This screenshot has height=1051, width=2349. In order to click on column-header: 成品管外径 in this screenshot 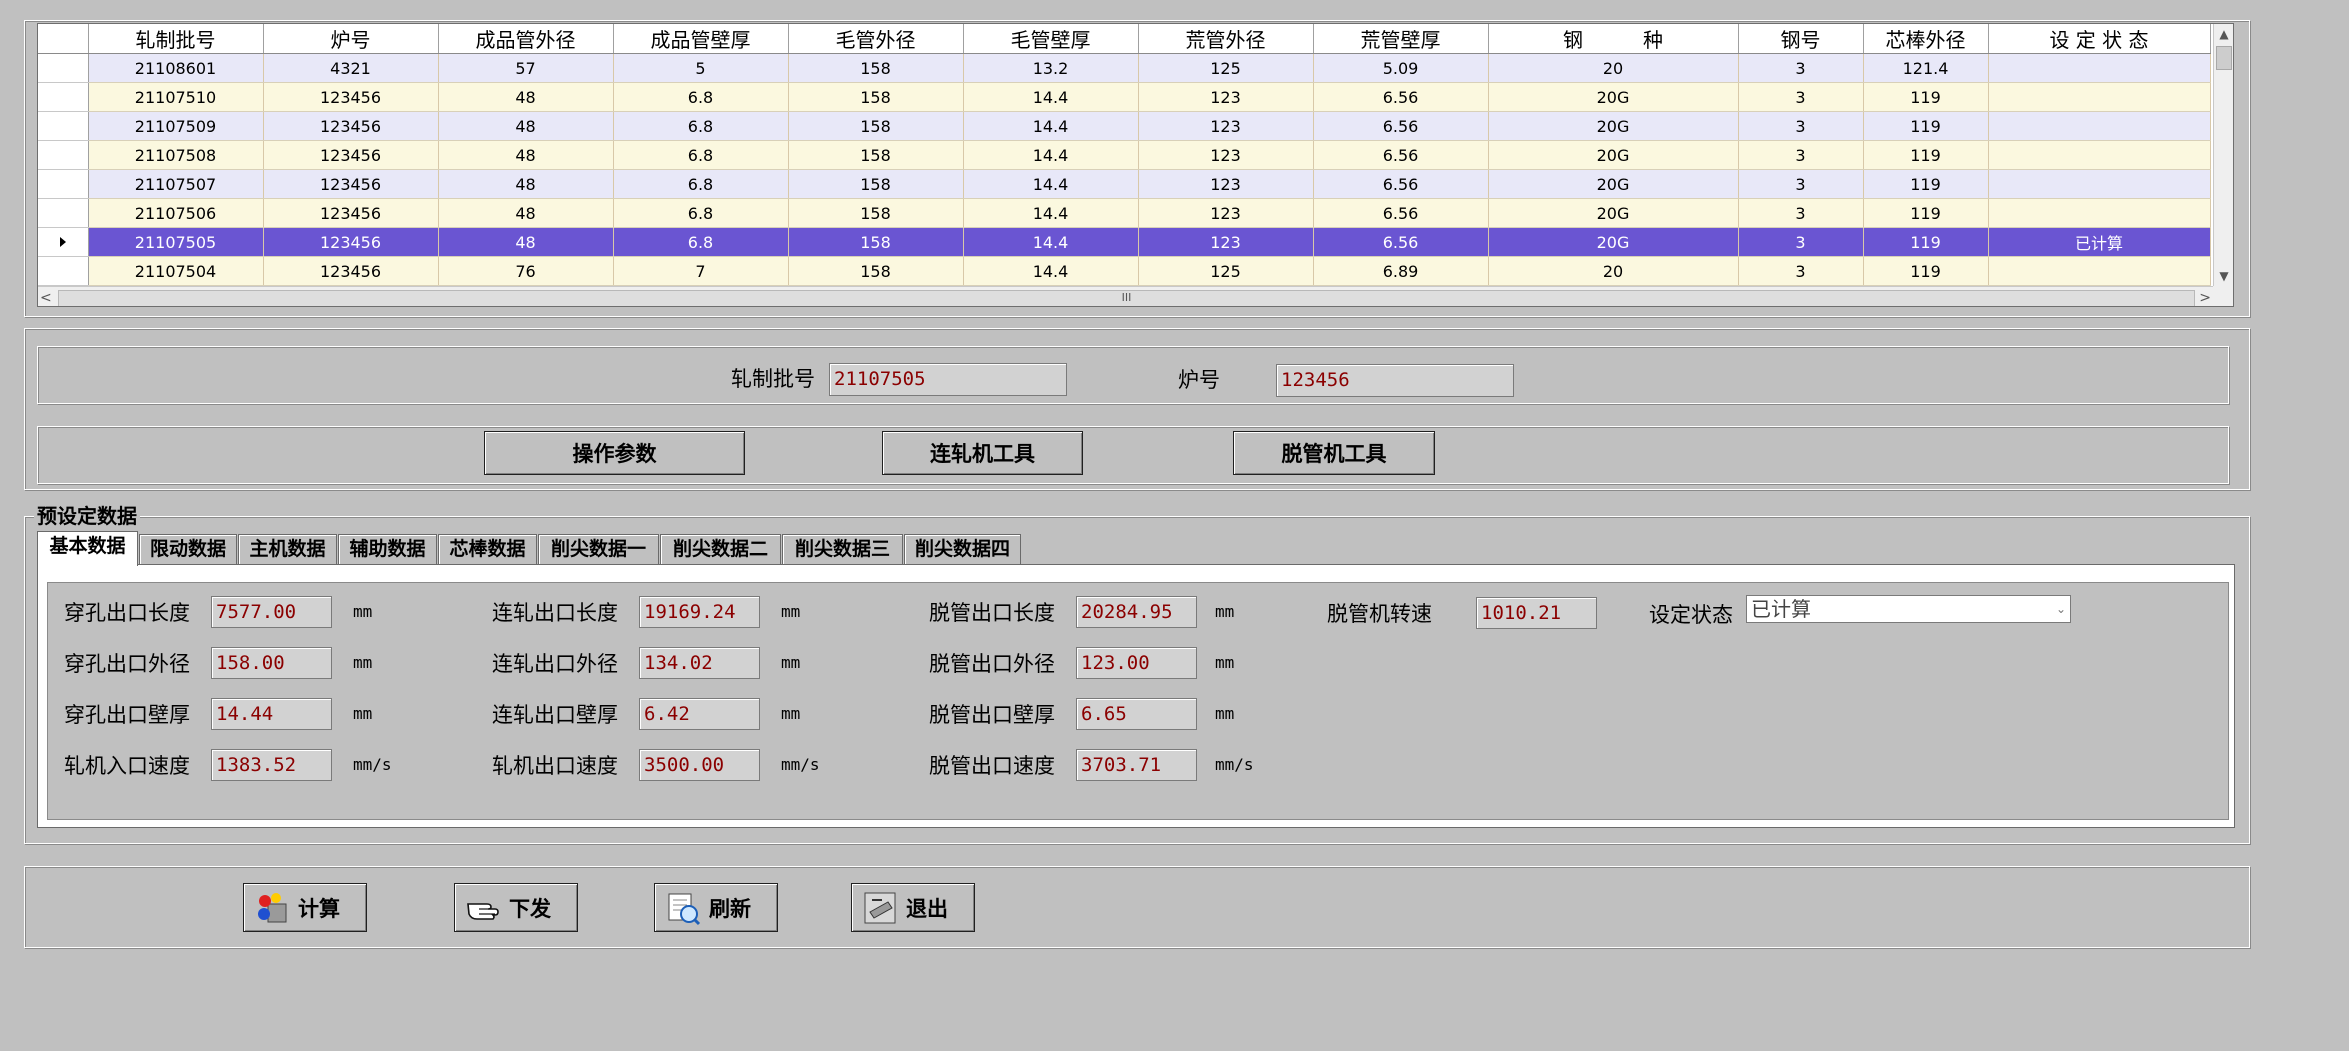, I will do `click(526, 39)`.